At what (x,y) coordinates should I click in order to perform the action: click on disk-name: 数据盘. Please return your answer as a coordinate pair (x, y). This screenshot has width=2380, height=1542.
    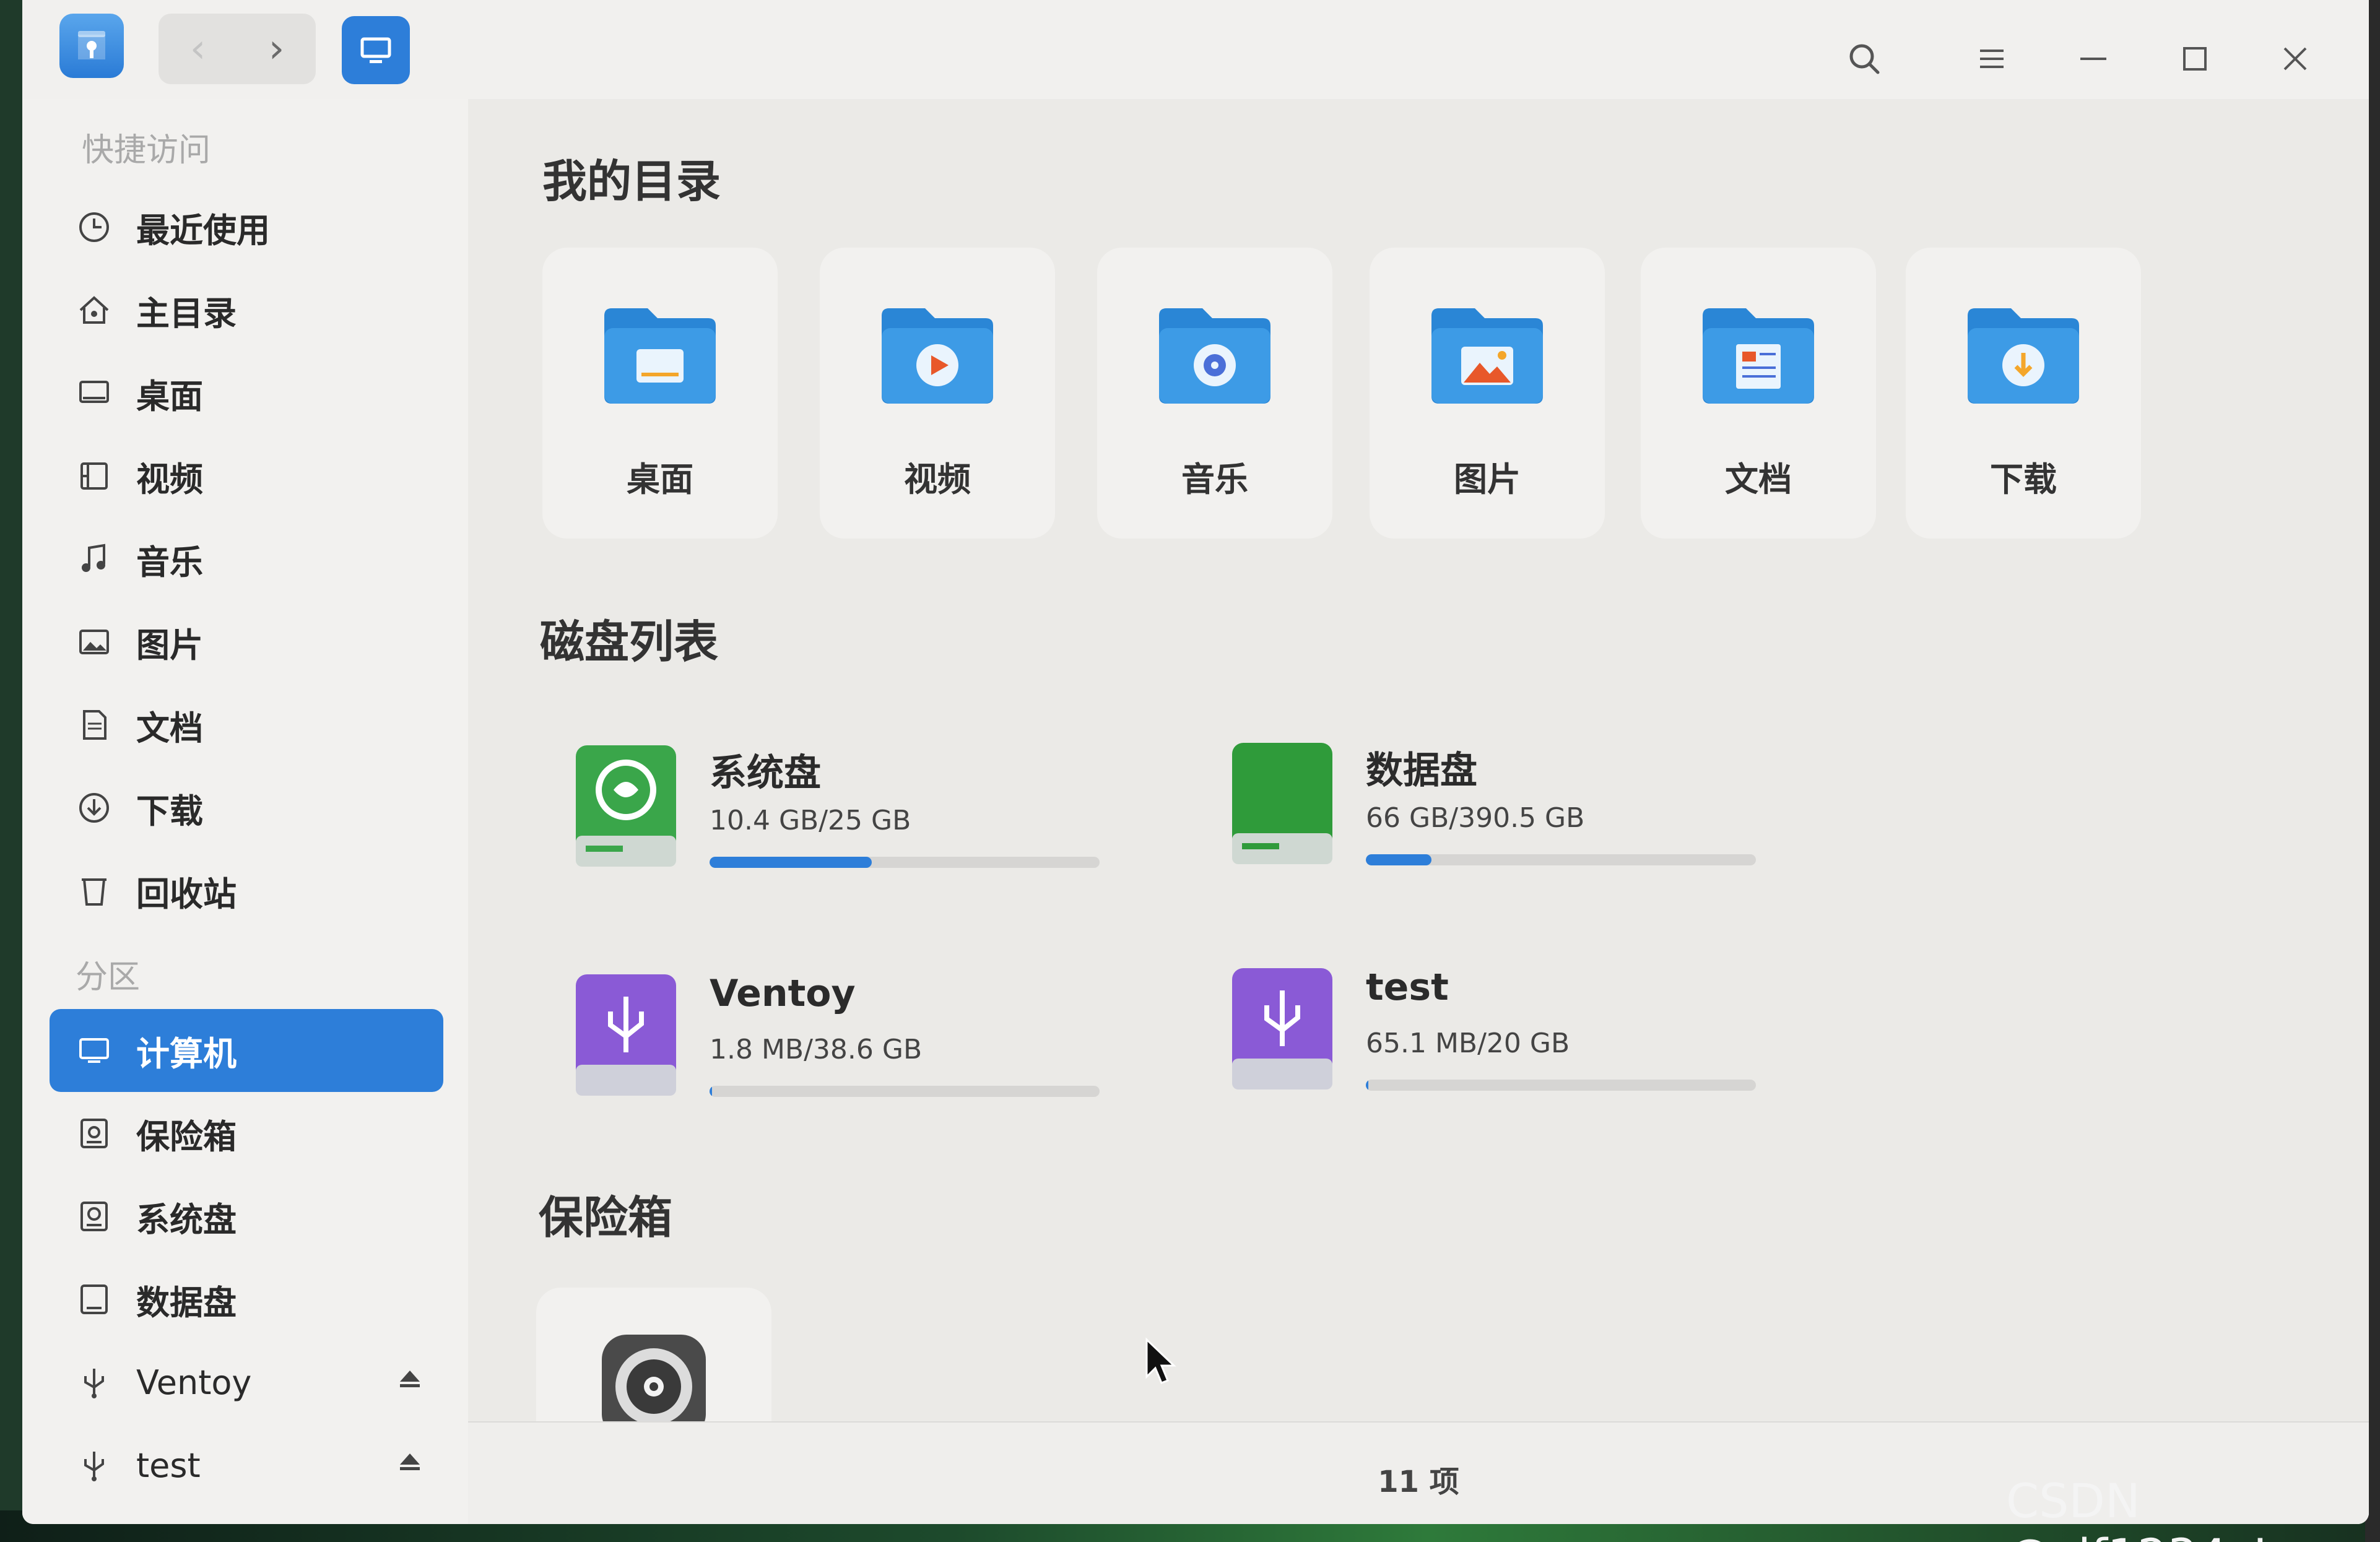
    Looking at the image, I should click on (1421, 770).